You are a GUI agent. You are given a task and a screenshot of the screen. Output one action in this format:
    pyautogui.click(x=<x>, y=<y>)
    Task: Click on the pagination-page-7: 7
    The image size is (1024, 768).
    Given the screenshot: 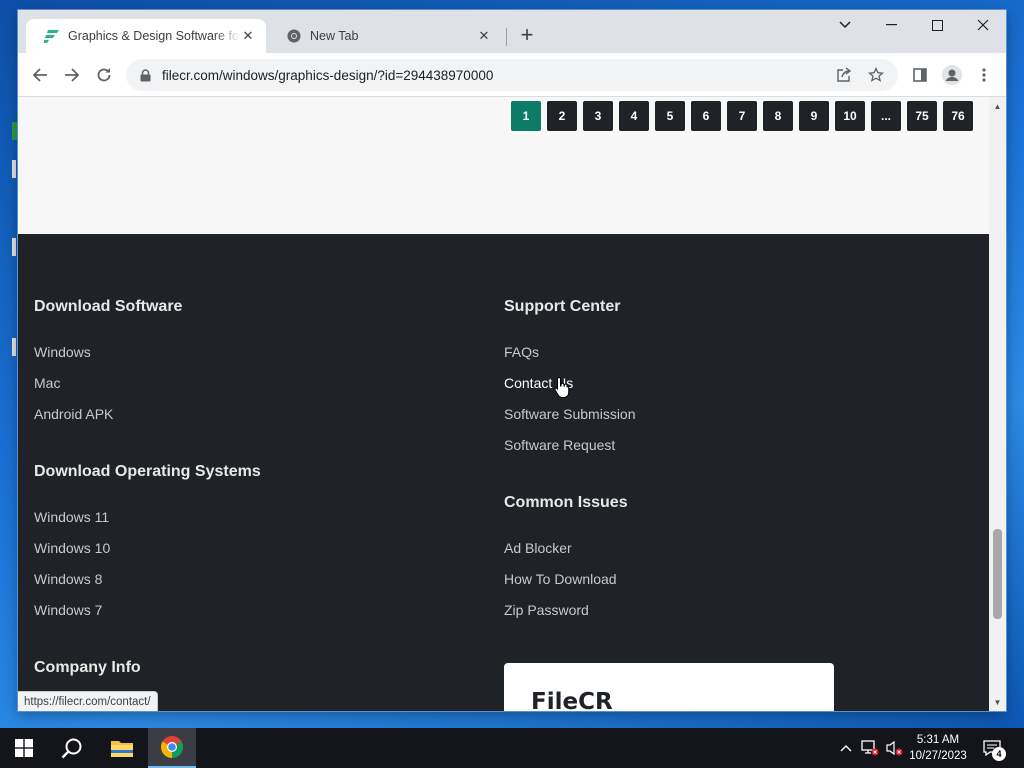 What is the action you would take?
    pyautogui.click(x=742, y=116)
    